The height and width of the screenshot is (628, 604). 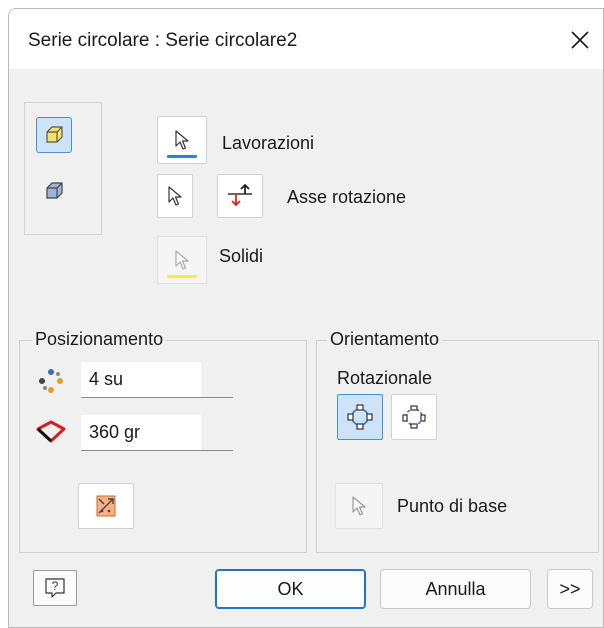 What do you see at coordinates (182, 156) in the screenshot?
I see `features-selection-indicator` at bounding box center [182, 156].